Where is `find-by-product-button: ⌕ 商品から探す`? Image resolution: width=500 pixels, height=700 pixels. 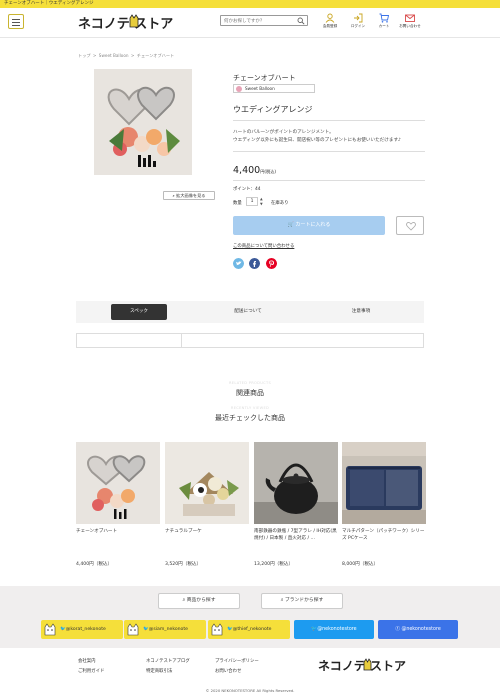
find-by-product-button: ⌕ 商品から探す is located at coordinates (199, 601).